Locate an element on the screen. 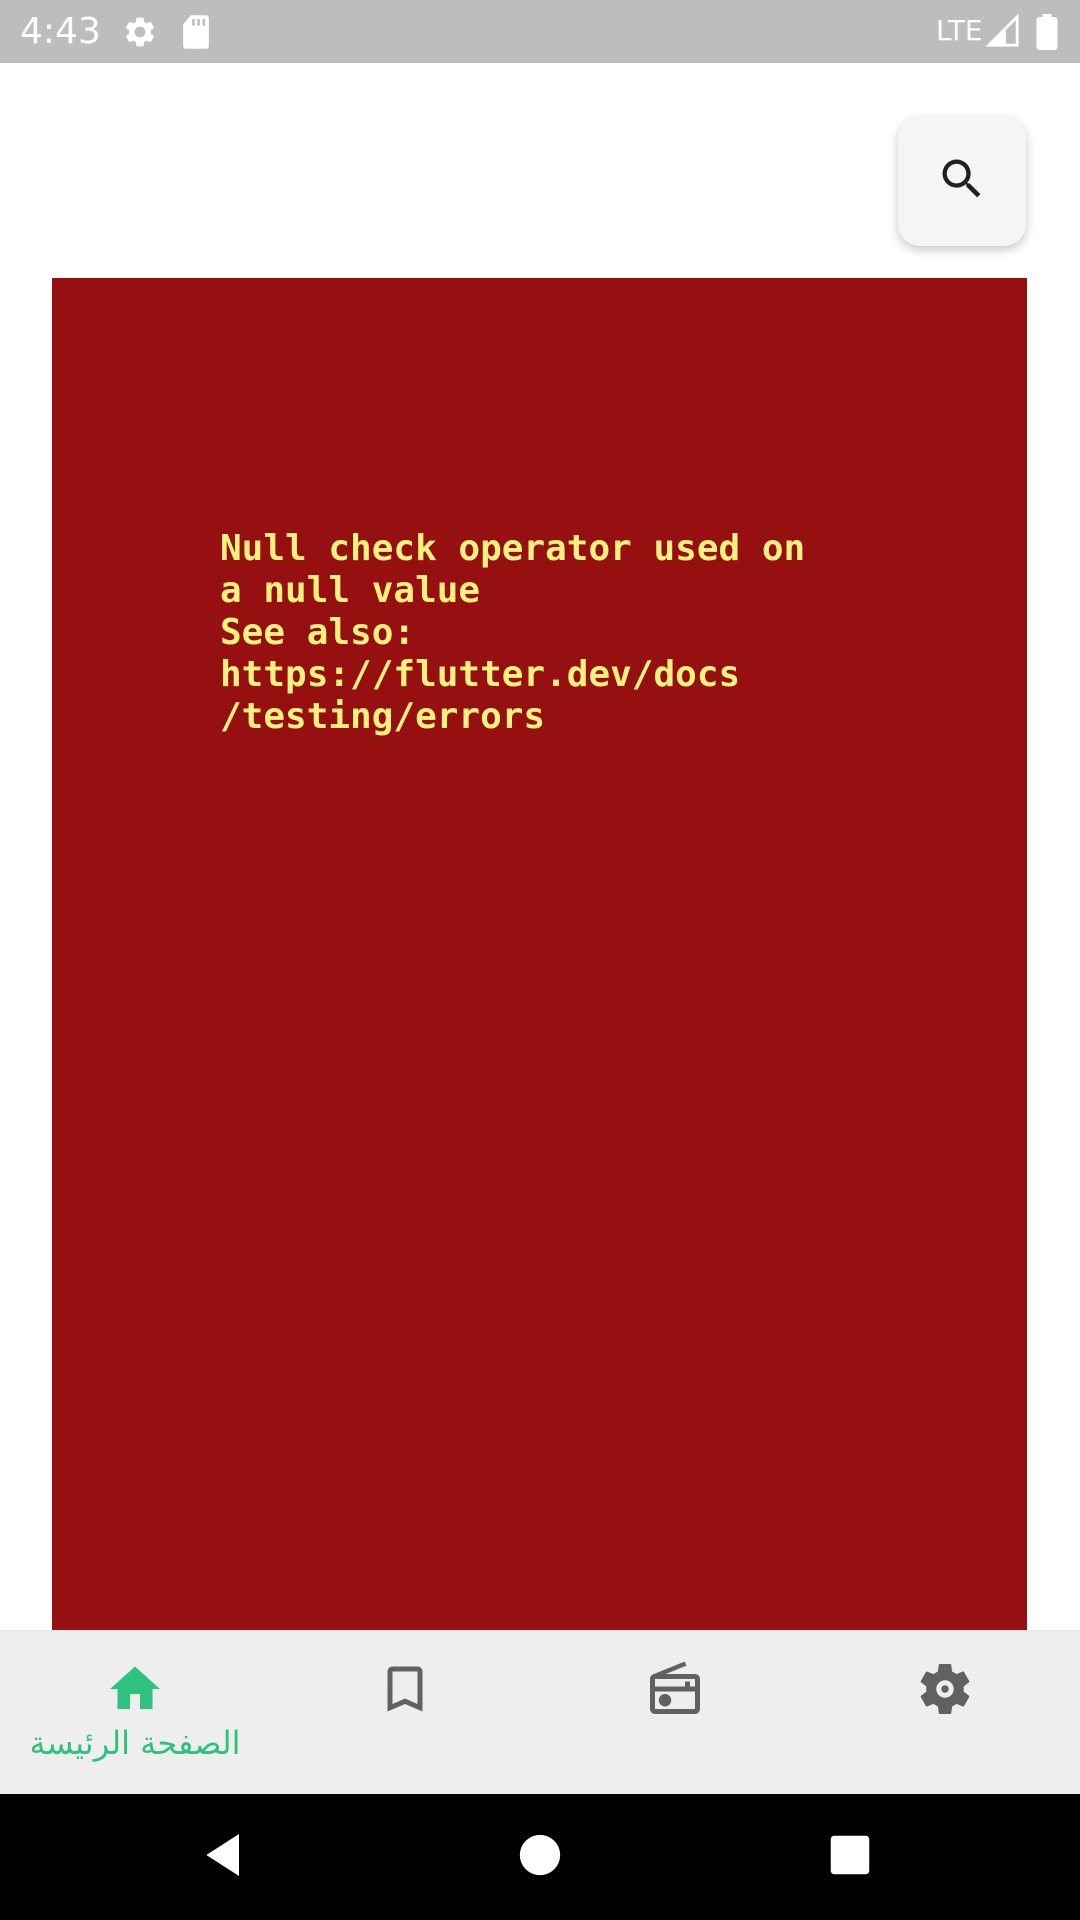  bottom-navigation: الصفحة الرئيسة is located at coordinates (540, 1712).